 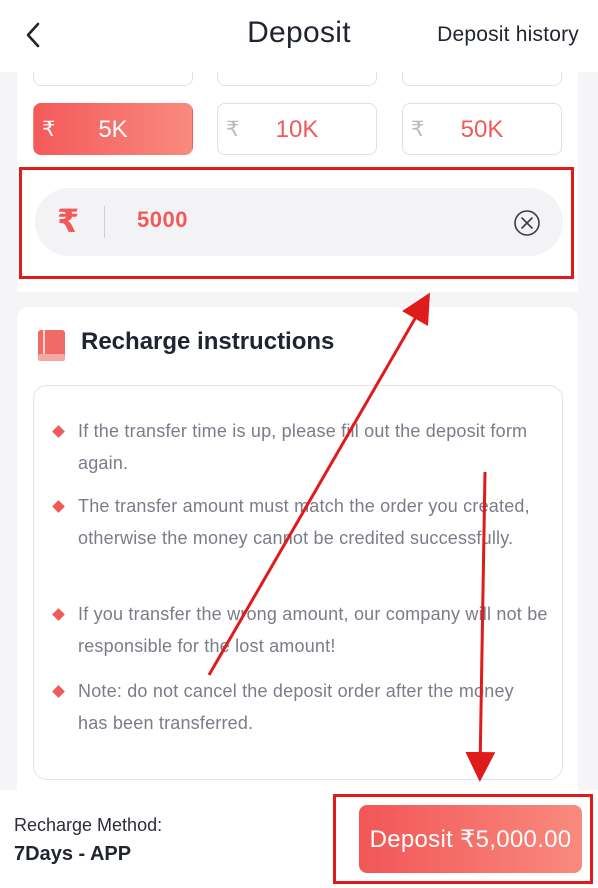 I want to click on amount-chip-5k: ₹ 5K, so click(x=113, y=129).